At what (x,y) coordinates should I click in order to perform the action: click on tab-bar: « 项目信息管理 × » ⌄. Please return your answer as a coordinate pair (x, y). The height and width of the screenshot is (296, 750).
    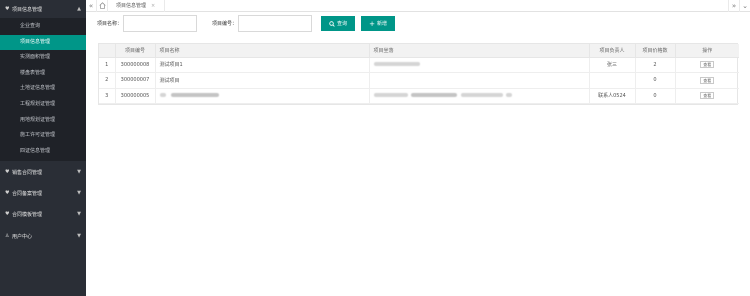
    Looking at the image, I should click on (418, 6).